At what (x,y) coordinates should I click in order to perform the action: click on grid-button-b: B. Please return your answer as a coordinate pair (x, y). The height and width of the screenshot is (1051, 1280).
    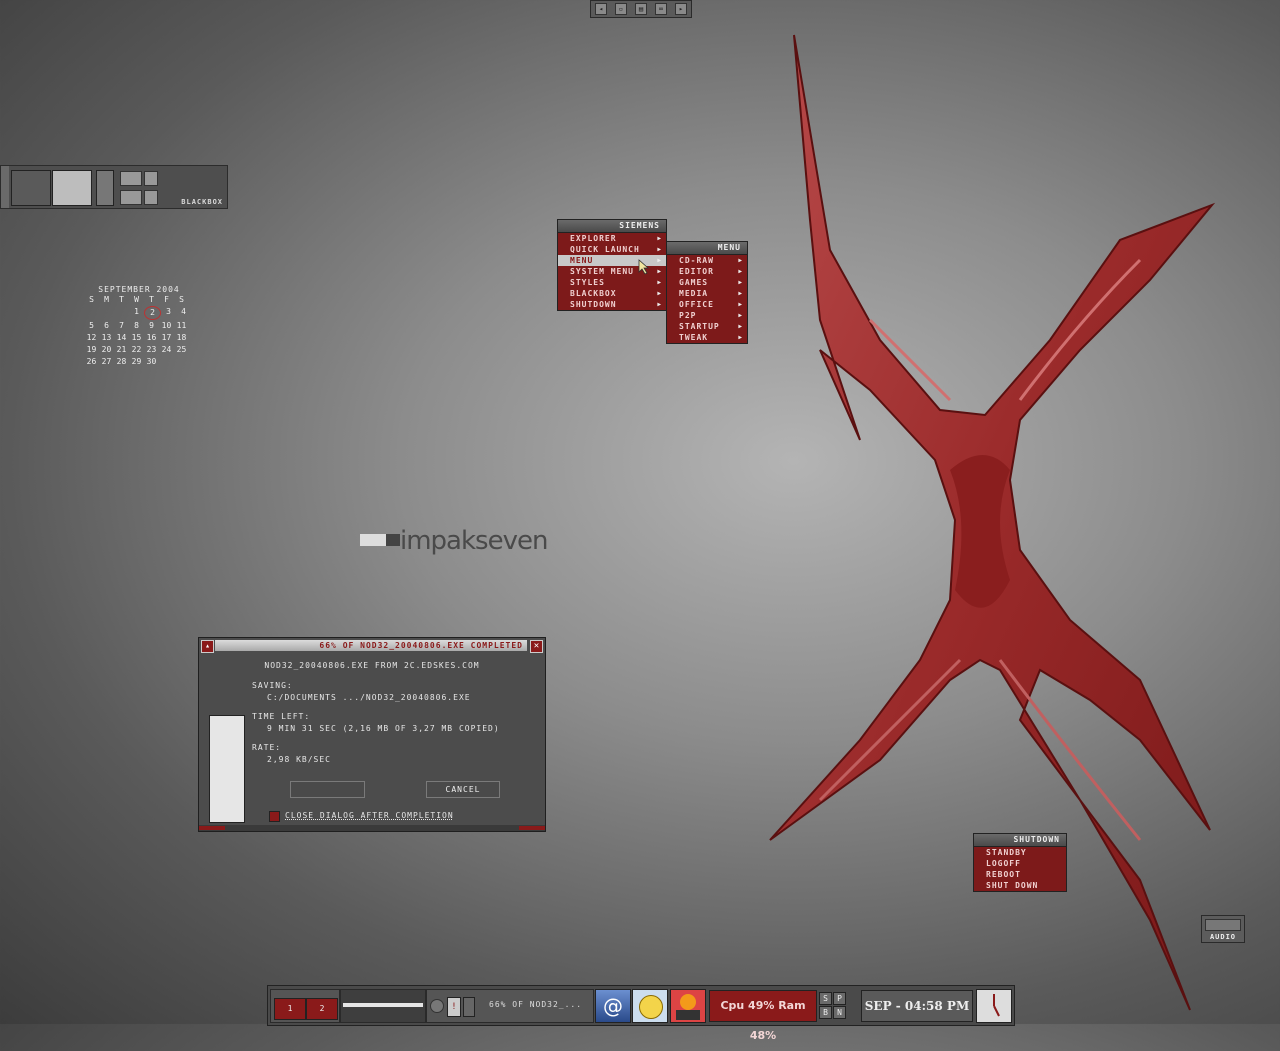
    Looking at the image, I should click on (825, 1012).